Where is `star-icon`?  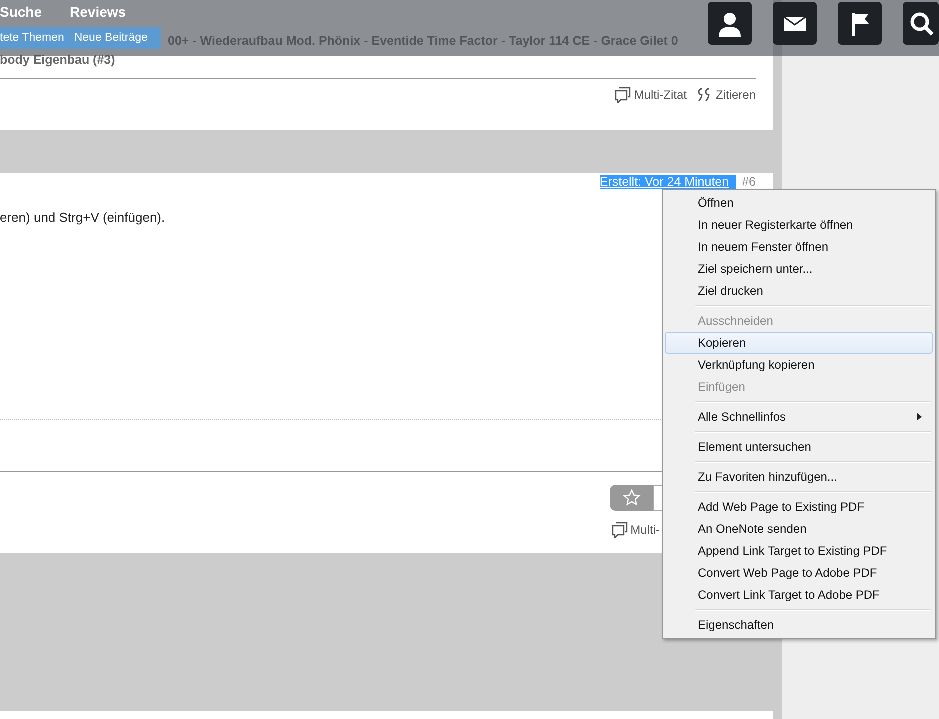 star-icon is located at coordinates (631, 498).